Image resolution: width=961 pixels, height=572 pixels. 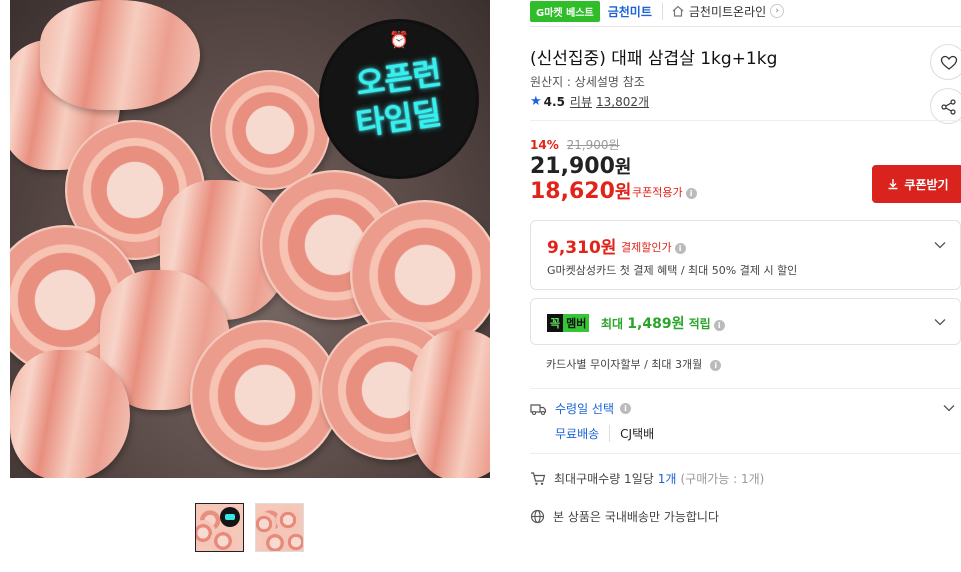 I want to click on rating-row: ★ 4.5 리뷰 13,802개, so click(x=589, y=101).